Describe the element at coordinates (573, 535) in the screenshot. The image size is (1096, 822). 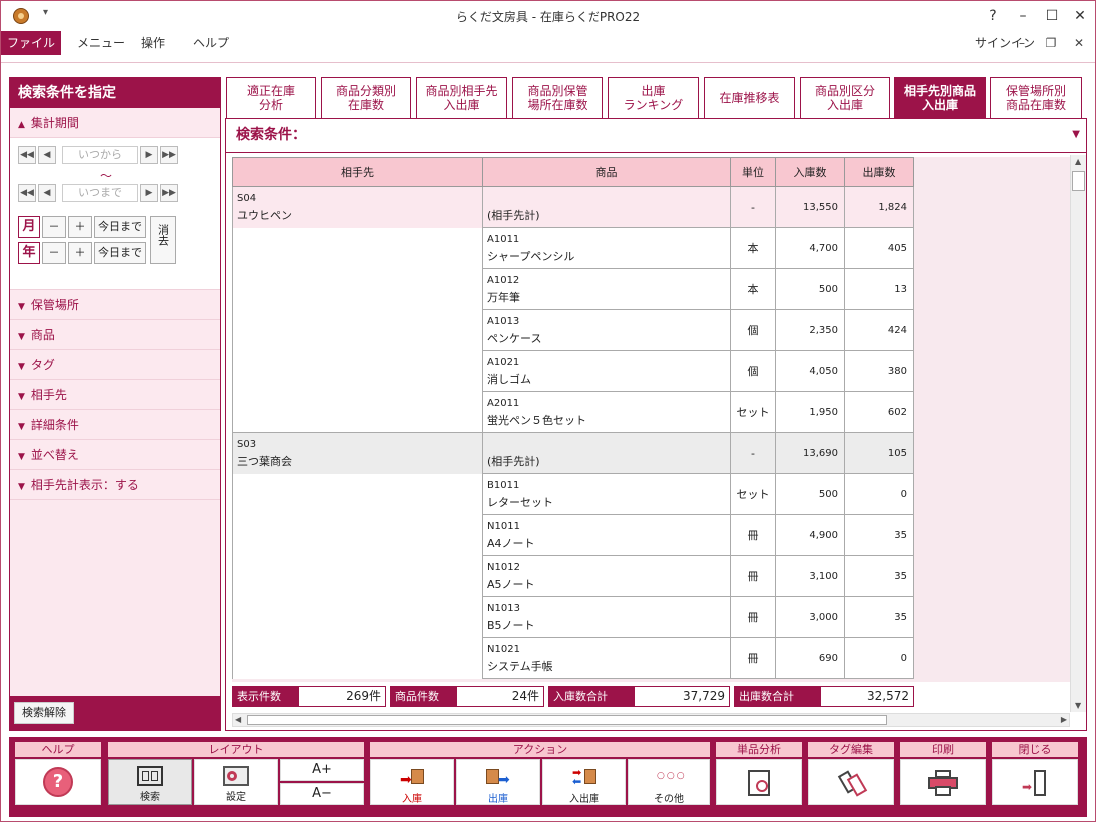
I see `table-row: N1011 A4ノート 冊 4,900 35` at that location.